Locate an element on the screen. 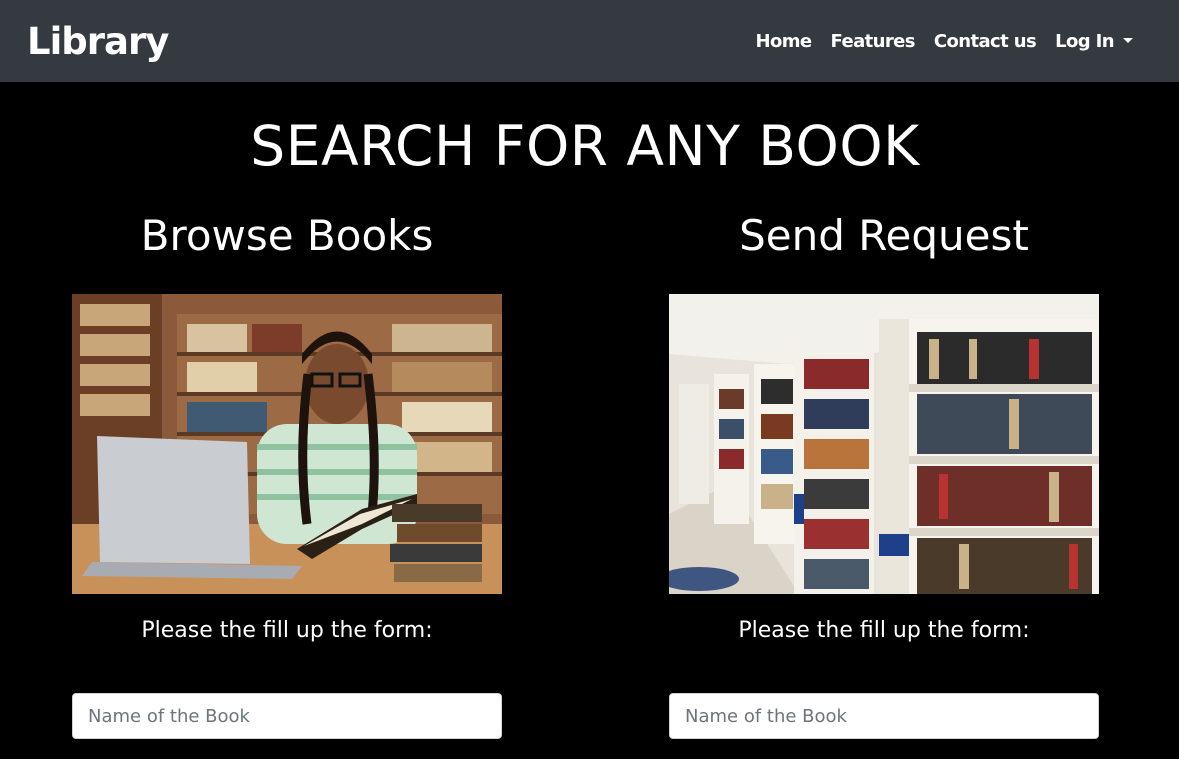 Image resolution: width=1179 pixels, height=759 pixels. browse-book-name-input is located at coordinates (287, 716).